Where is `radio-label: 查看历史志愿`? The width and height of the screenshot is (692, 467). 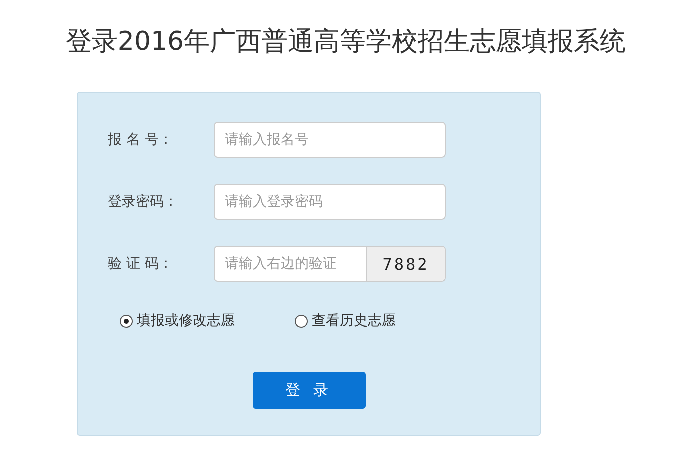 radio-label: 查看历史志愿 is located at coordinates (354, 321).